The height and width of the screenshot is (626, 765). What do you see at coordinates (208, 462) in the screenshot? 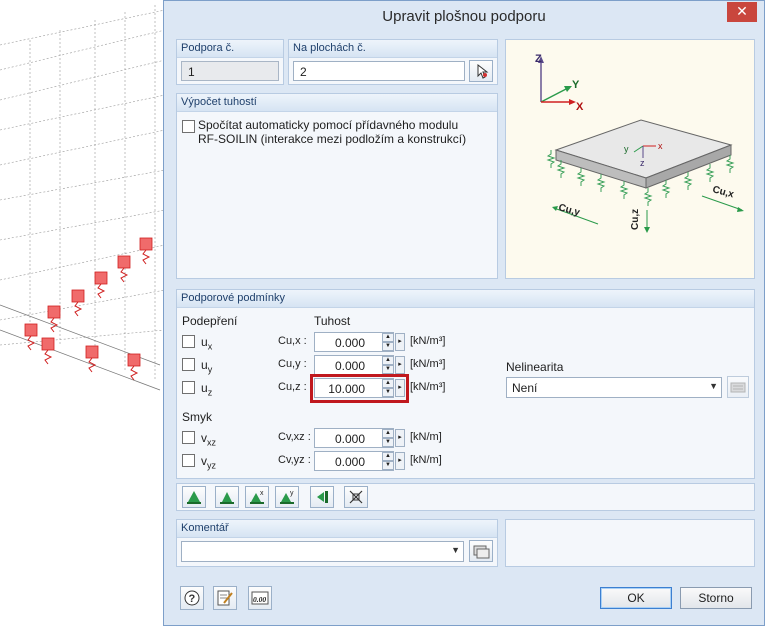
I see `vyz-label: vyz` at bounding box center [208, 462].